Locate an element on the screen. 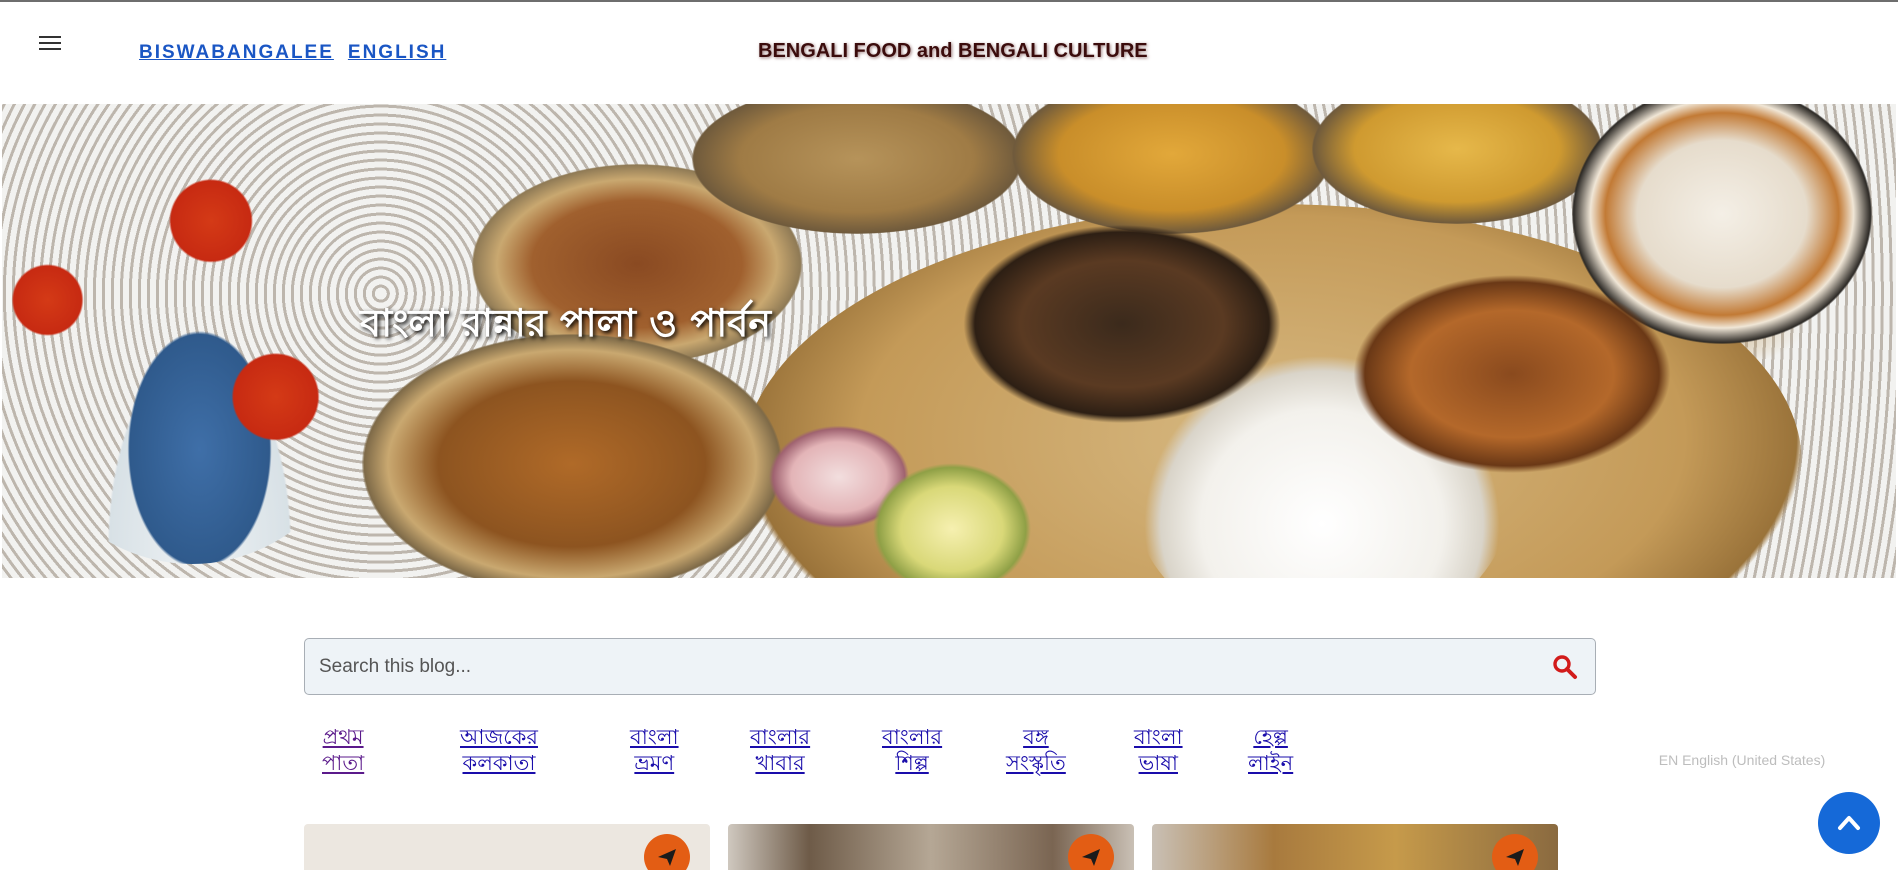 The image size is (1898, 870). nav-item-bengal-culture: বঙ্গ সংস্কৃতি is located at coordinates (1036, 750).